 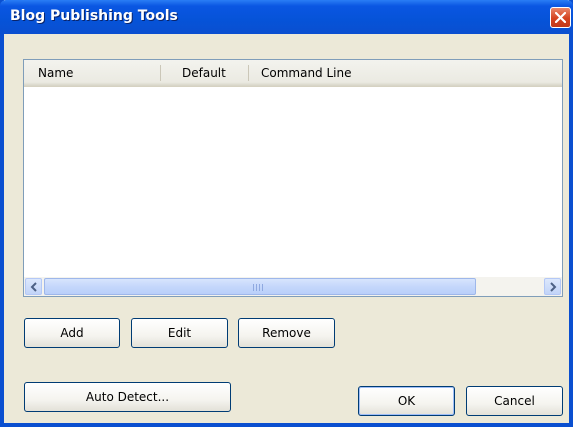 I want to click on scroll-left-button, so click(x=33, y=286).